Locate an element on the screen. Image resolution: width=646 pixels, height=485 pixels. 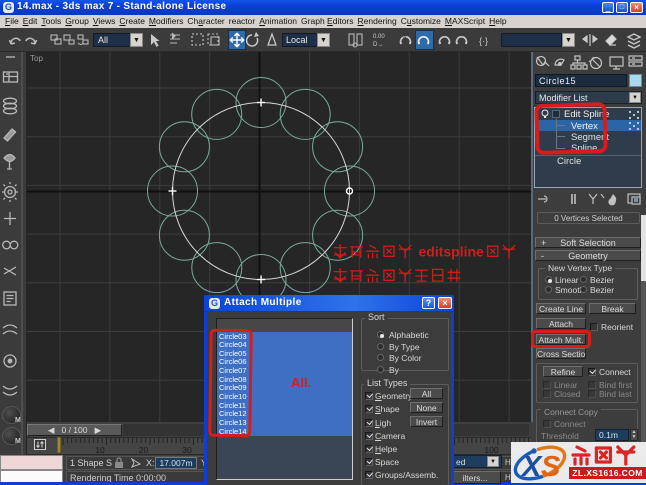
svg-text: editspline is located at coordinates (452, 252).